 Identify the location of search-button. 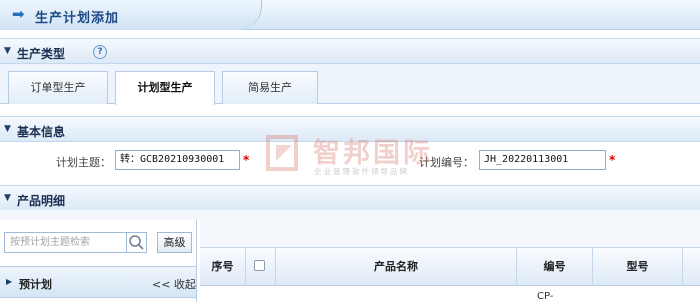
(136, 242).